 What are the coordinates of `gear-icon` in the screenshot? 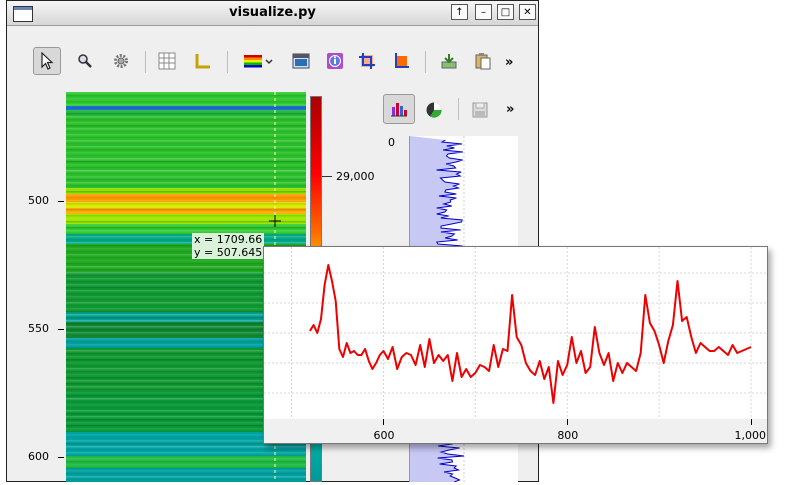 It's located at (121, 61).